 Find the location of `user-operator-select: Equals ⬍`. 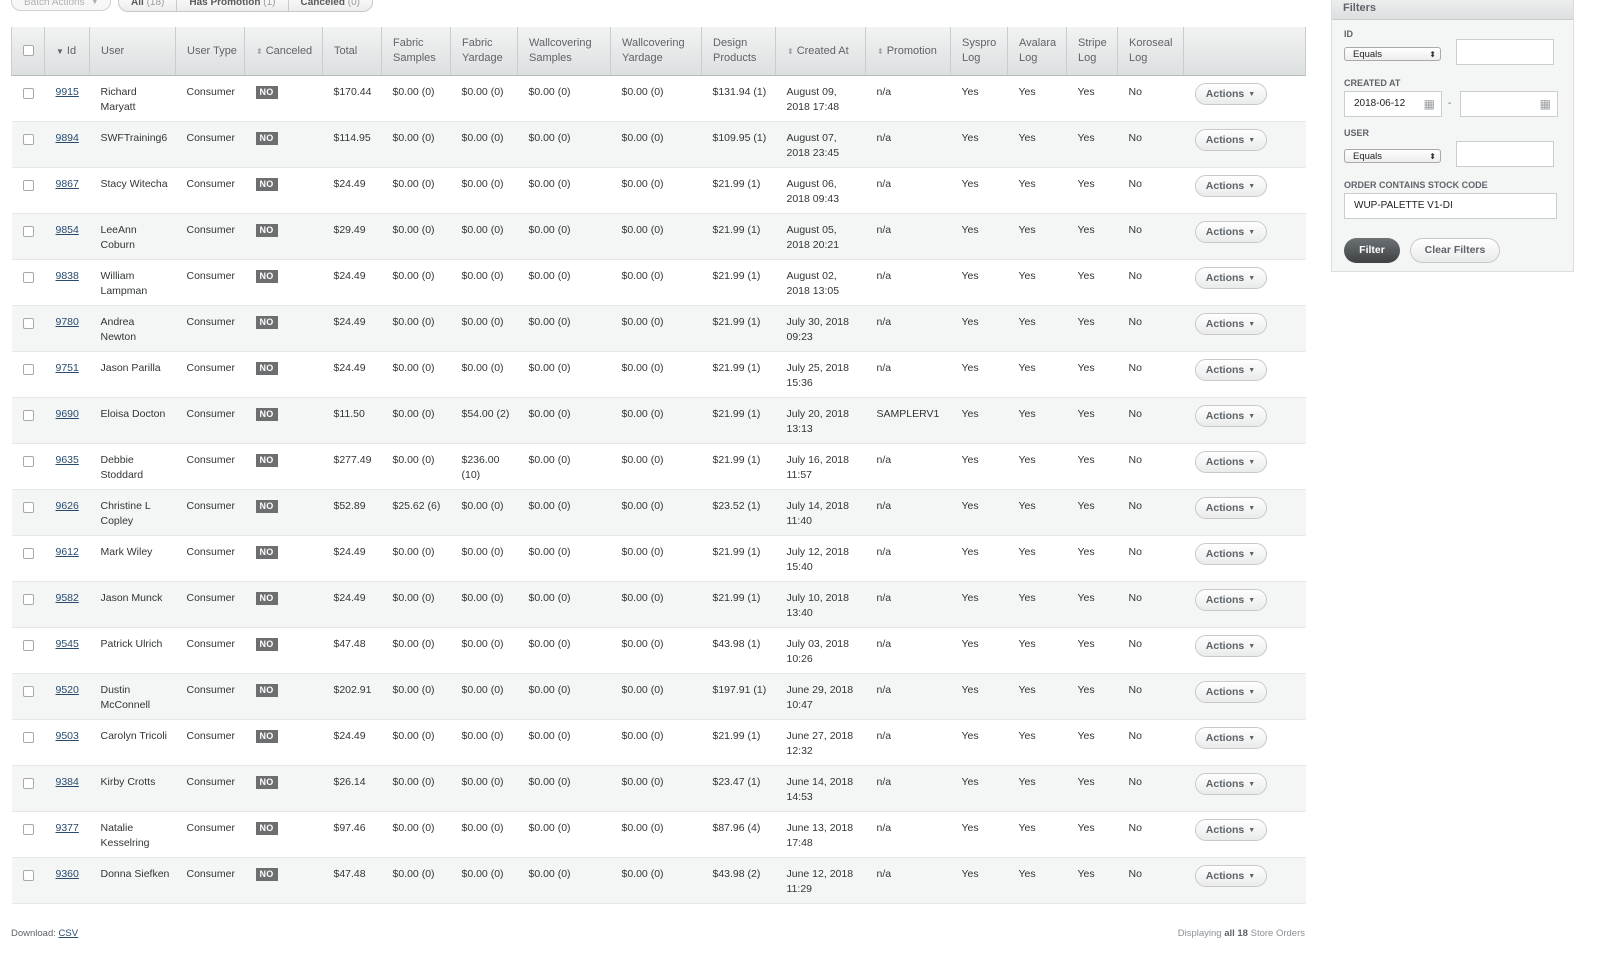

user-operator-select: Equals ⬍ is located at coordinates (1392, 156).